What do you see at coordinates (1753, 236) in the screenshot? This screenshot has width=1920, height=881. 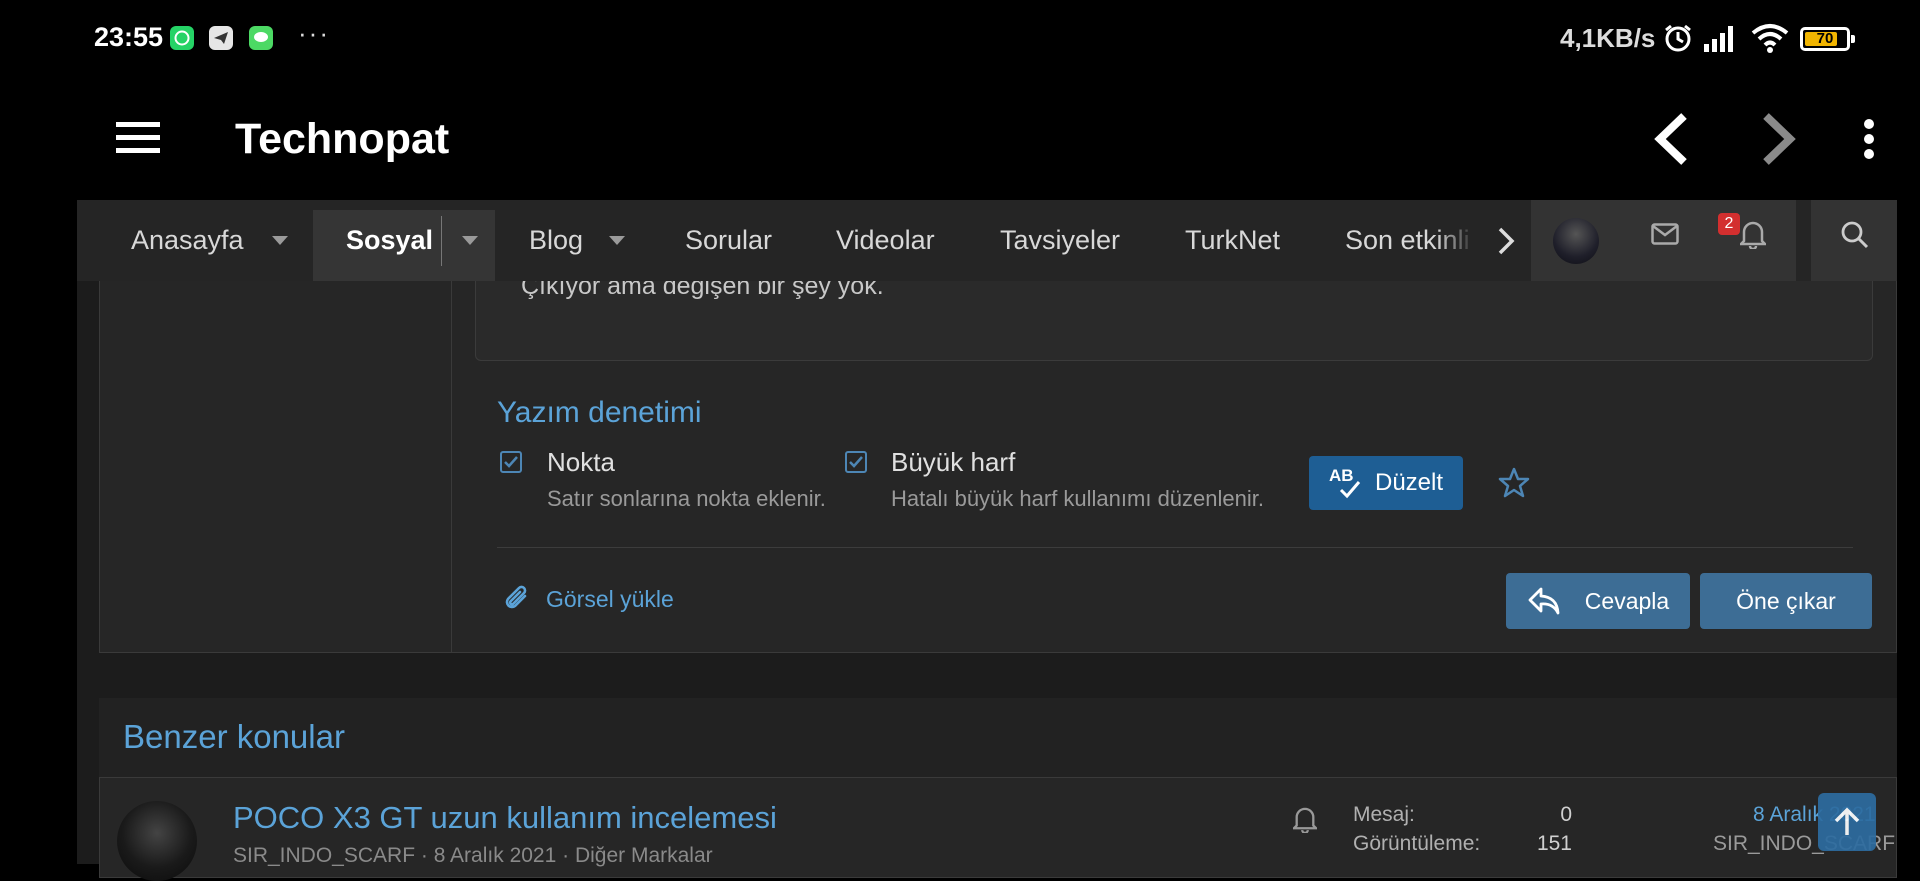 I see `bell-icon` at bounding box center [1753, 236].